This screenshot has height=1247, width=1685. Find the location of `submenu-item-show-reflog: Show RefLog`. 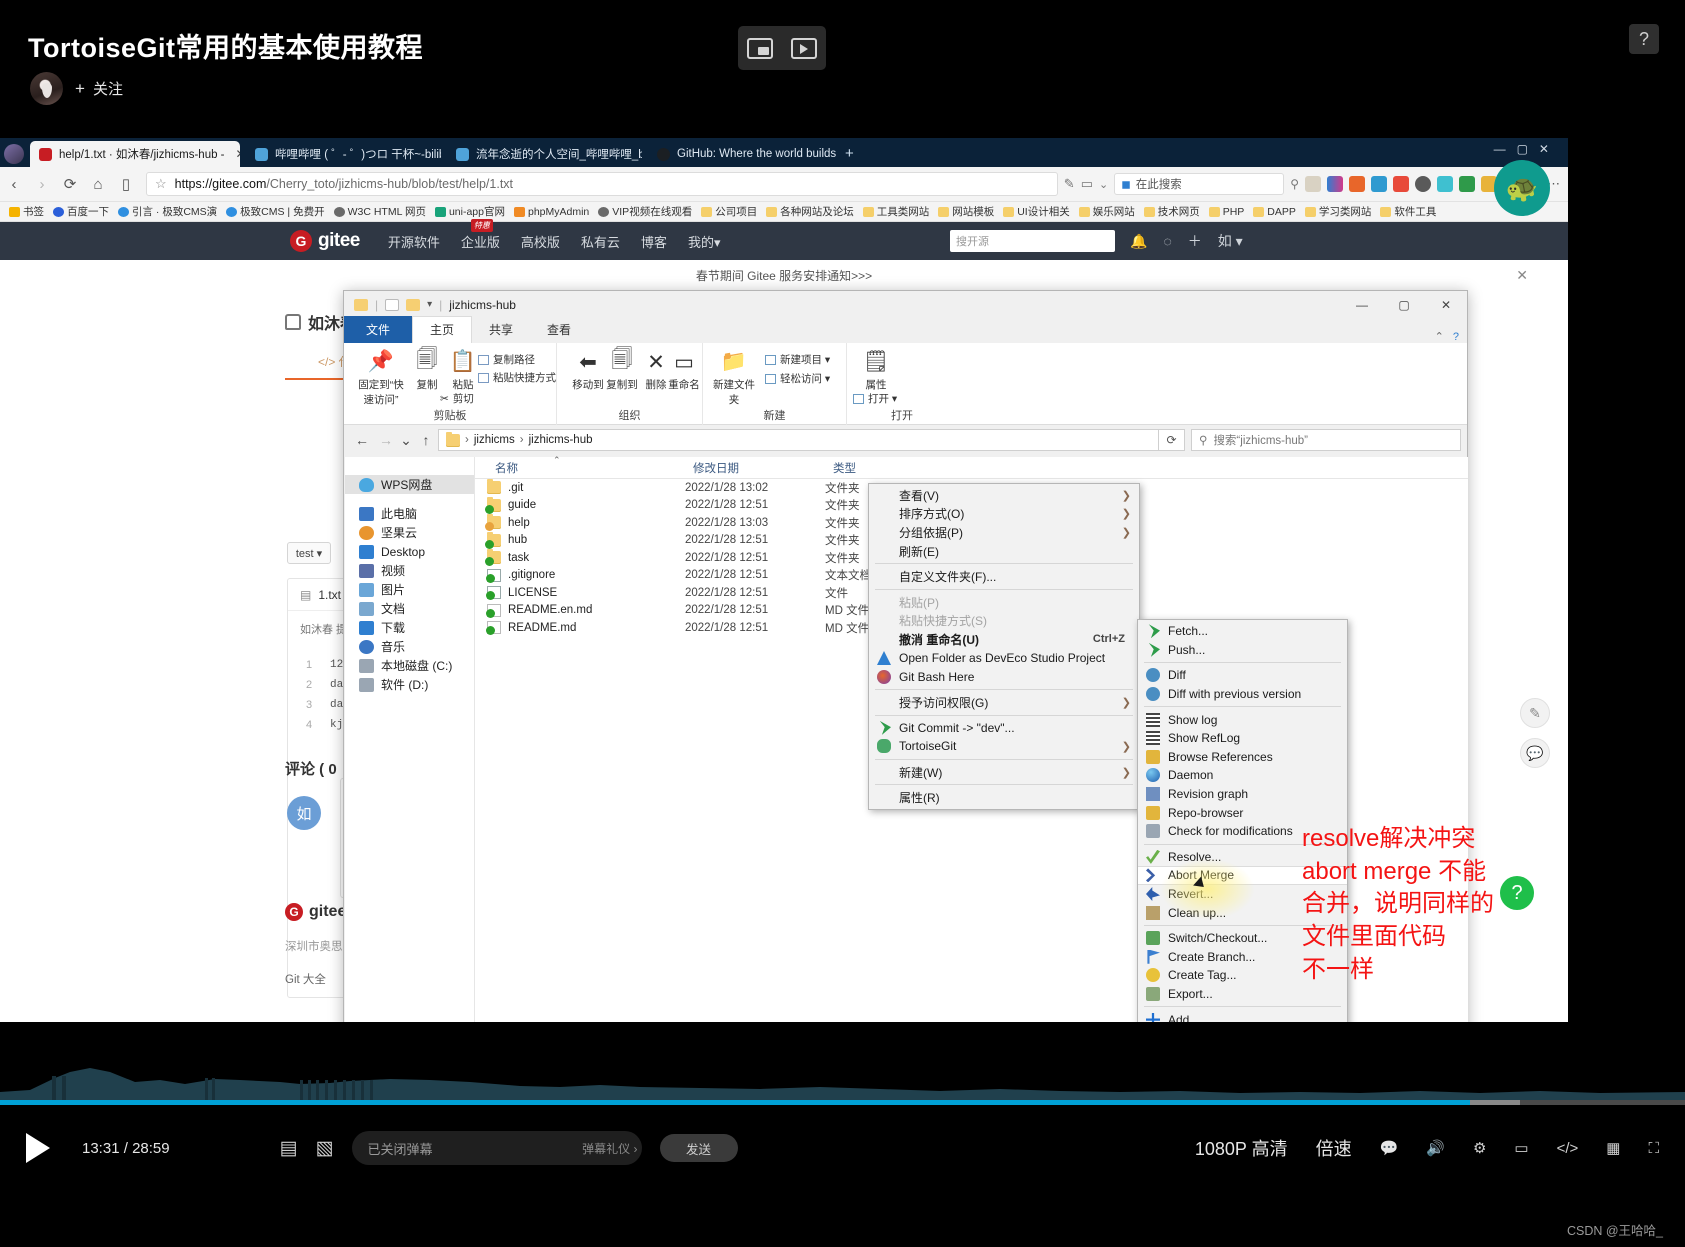

submenu-item-show-reflog: Show RefLog is located at coordinates (1242, 738).